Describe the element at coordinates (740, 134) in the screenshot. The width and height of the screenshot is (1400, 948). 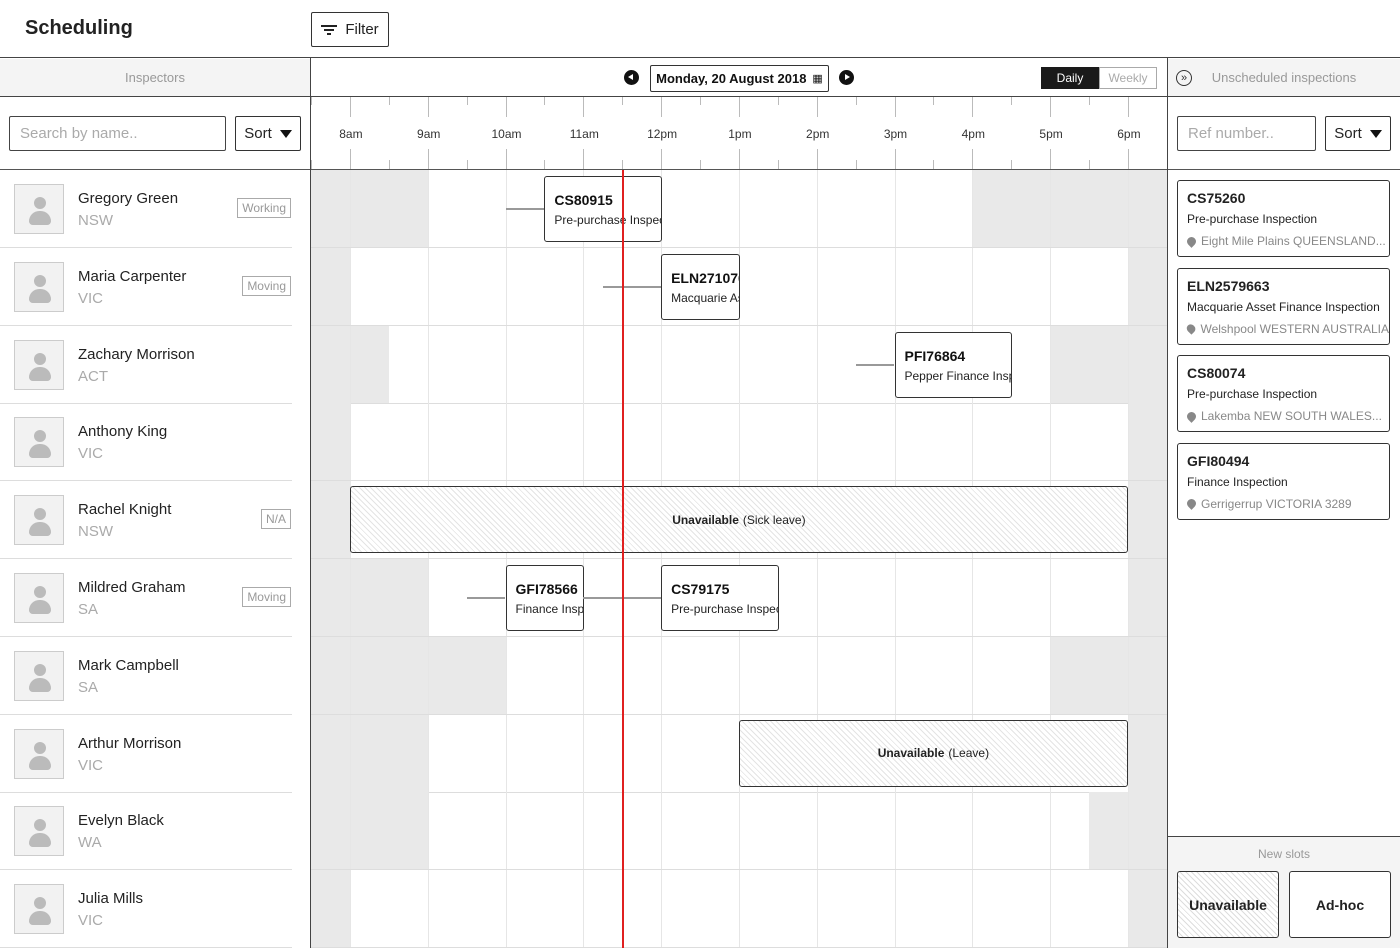
I see `hour-label: 1pm` at that location.